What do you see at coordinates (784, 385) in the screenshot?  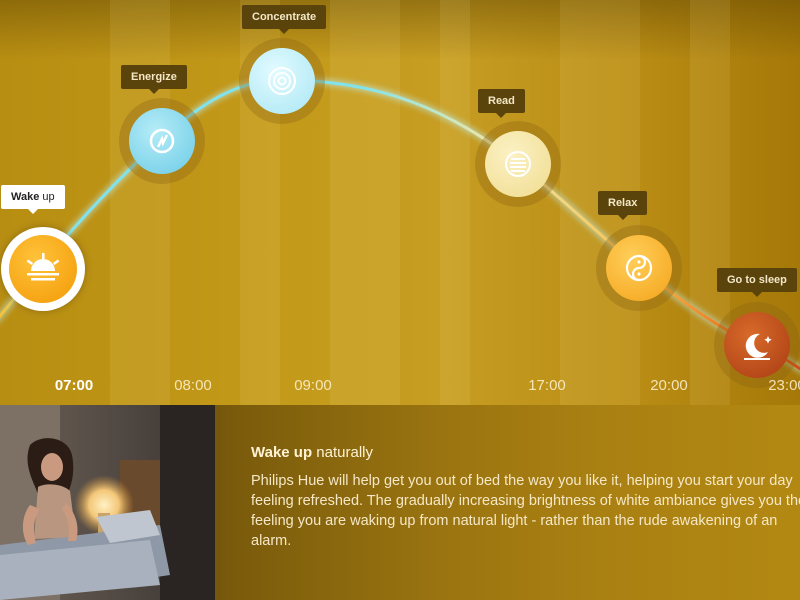 I see `time-label: 23:00` at bounding box center [784, 385].